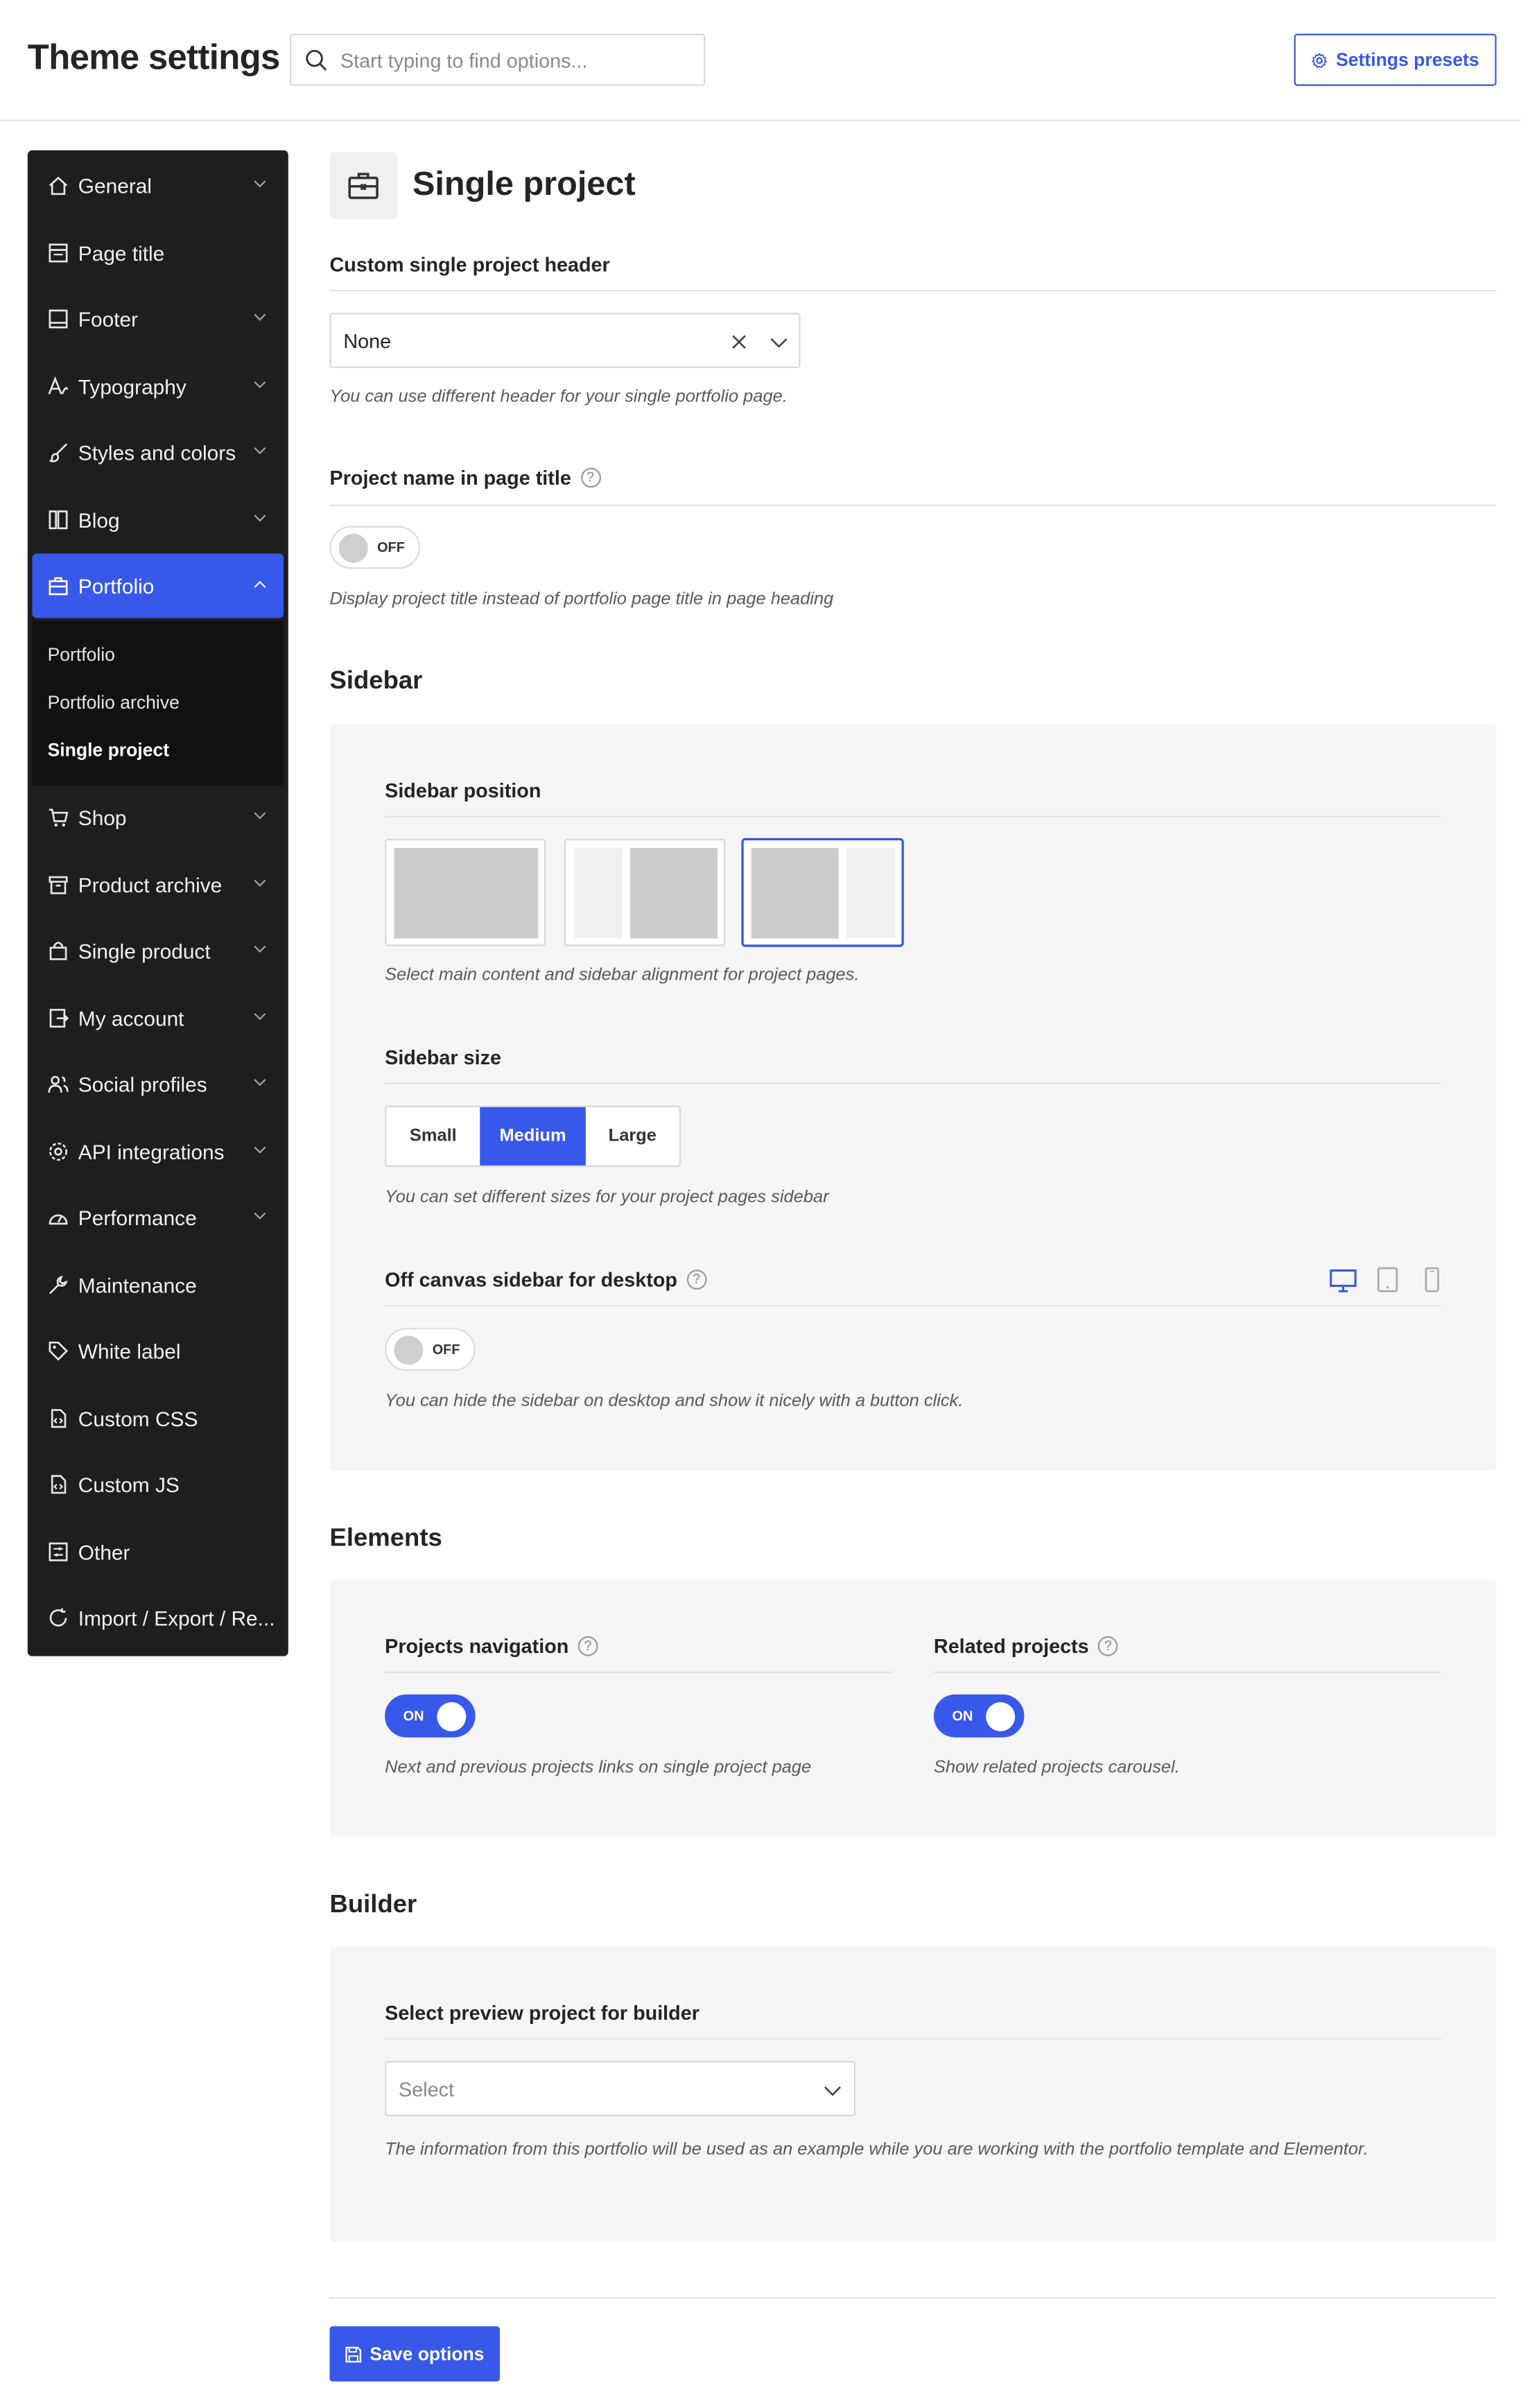 This screenshot has height=2408, width=1521. Describe the element at coordinates (158, 453) in the screenshot. I see `sidebar-item-styles-and-colors: Styles and colors` at that location.